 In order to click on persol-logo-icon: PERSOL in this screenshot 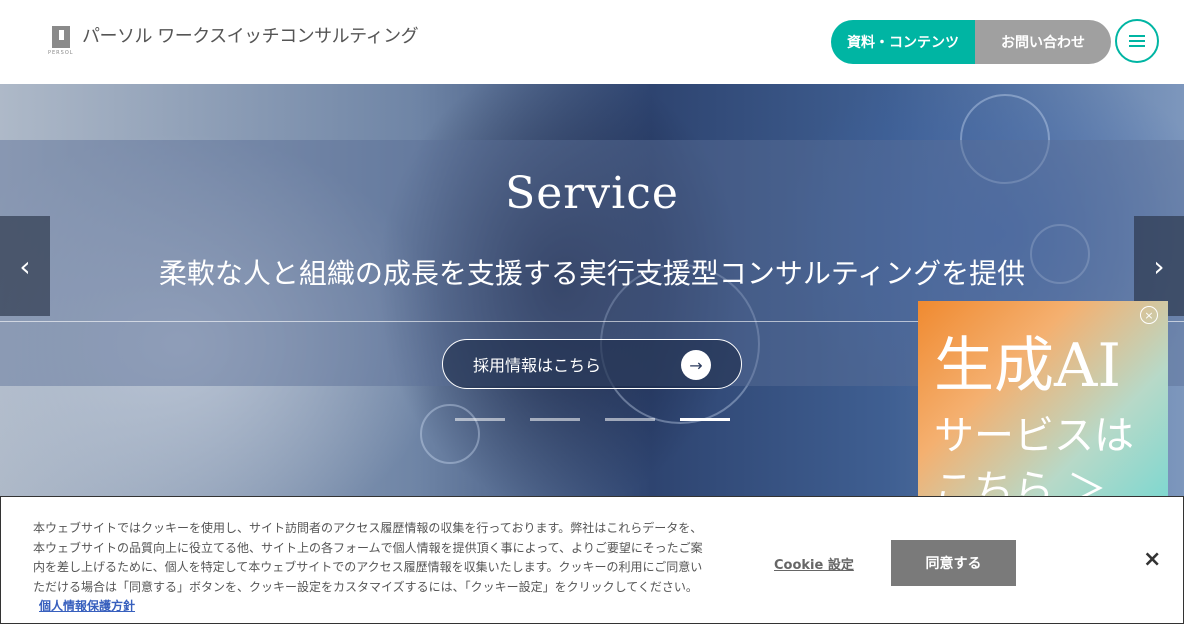, I will do `click(62, 42)`.